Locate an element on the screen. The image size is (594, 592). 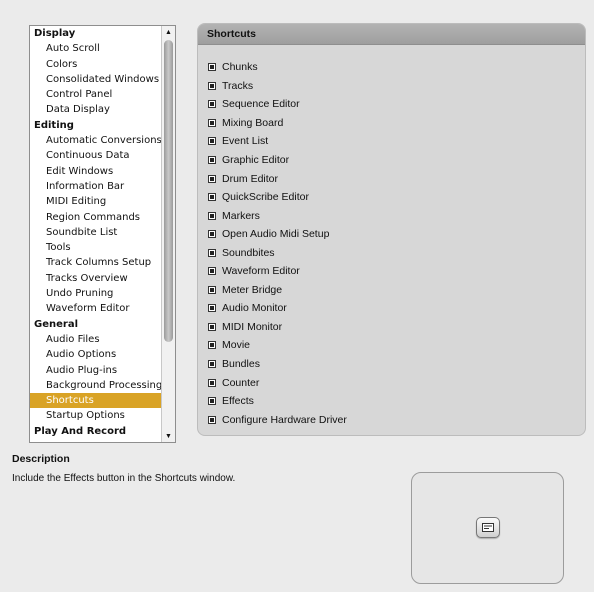
category-item-undo-pruning: Undo Pruning is located at coordinates (95, 293).